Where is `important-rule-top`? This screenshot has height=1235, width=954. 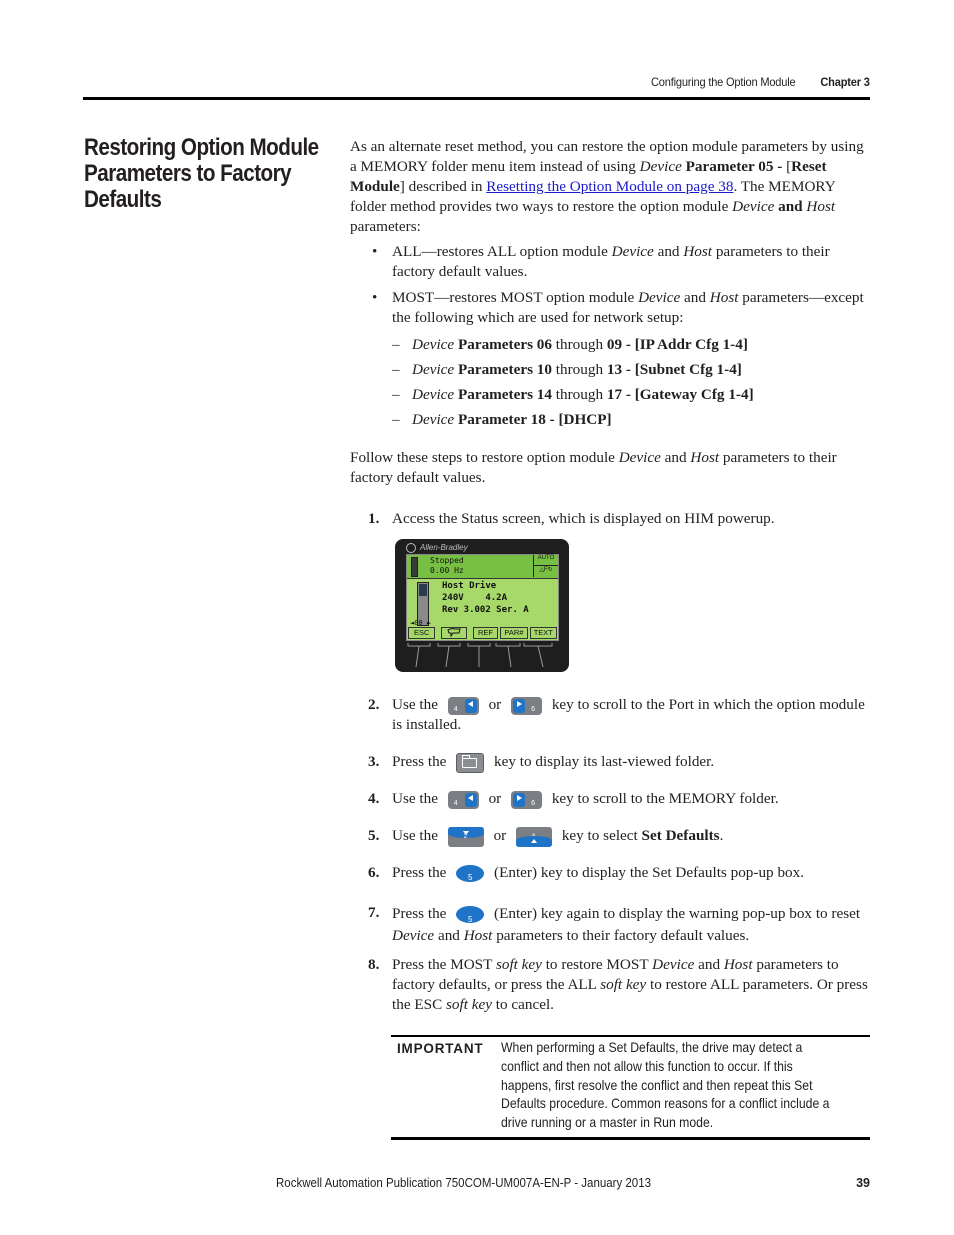 important-rule-top is located at coordinates (630, 1036).